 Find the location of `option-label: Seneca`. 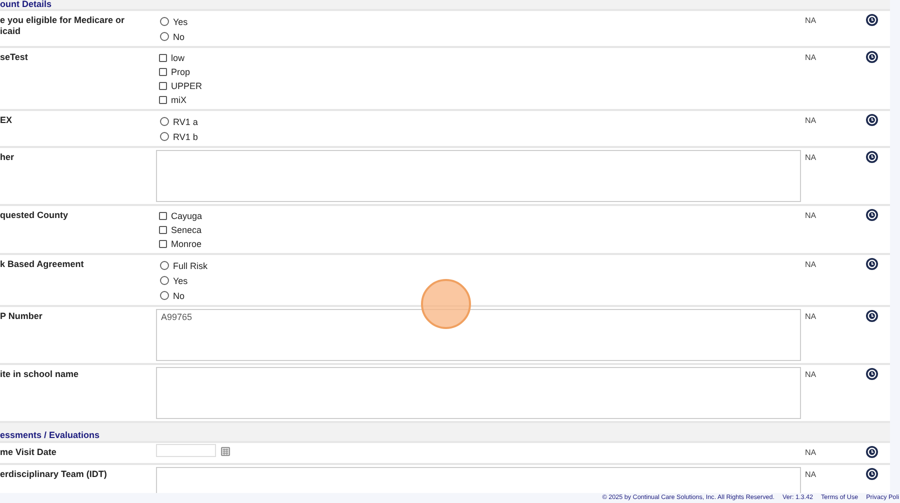

option-label: Seneca is located at coordinates (186, 230).